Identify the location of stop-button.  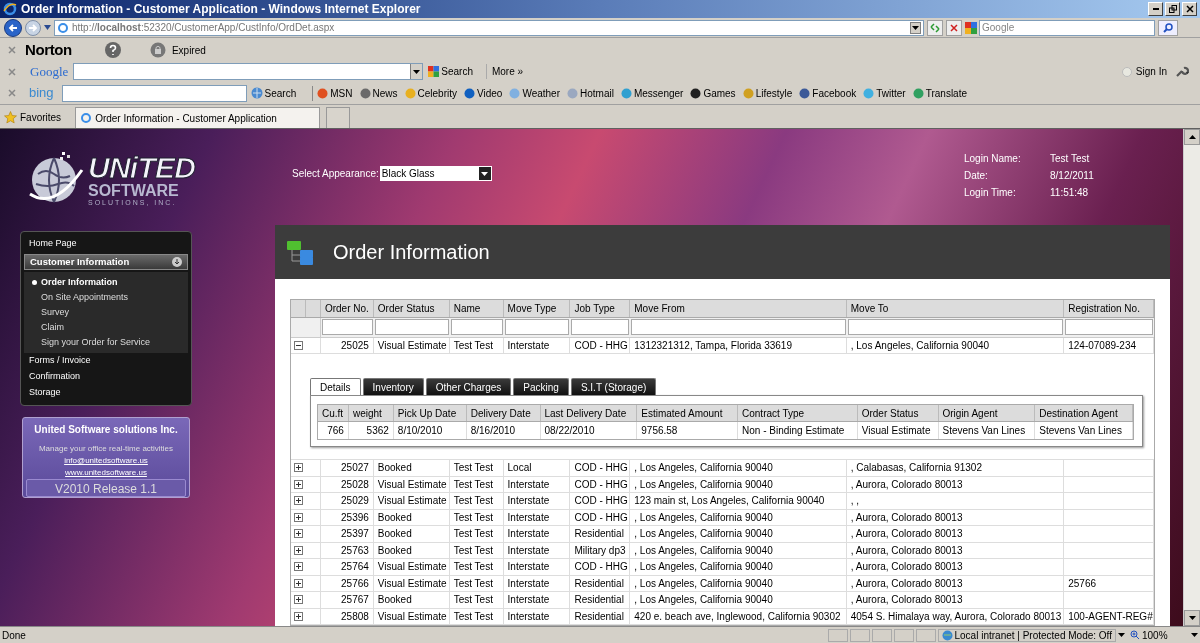
(954, 27).